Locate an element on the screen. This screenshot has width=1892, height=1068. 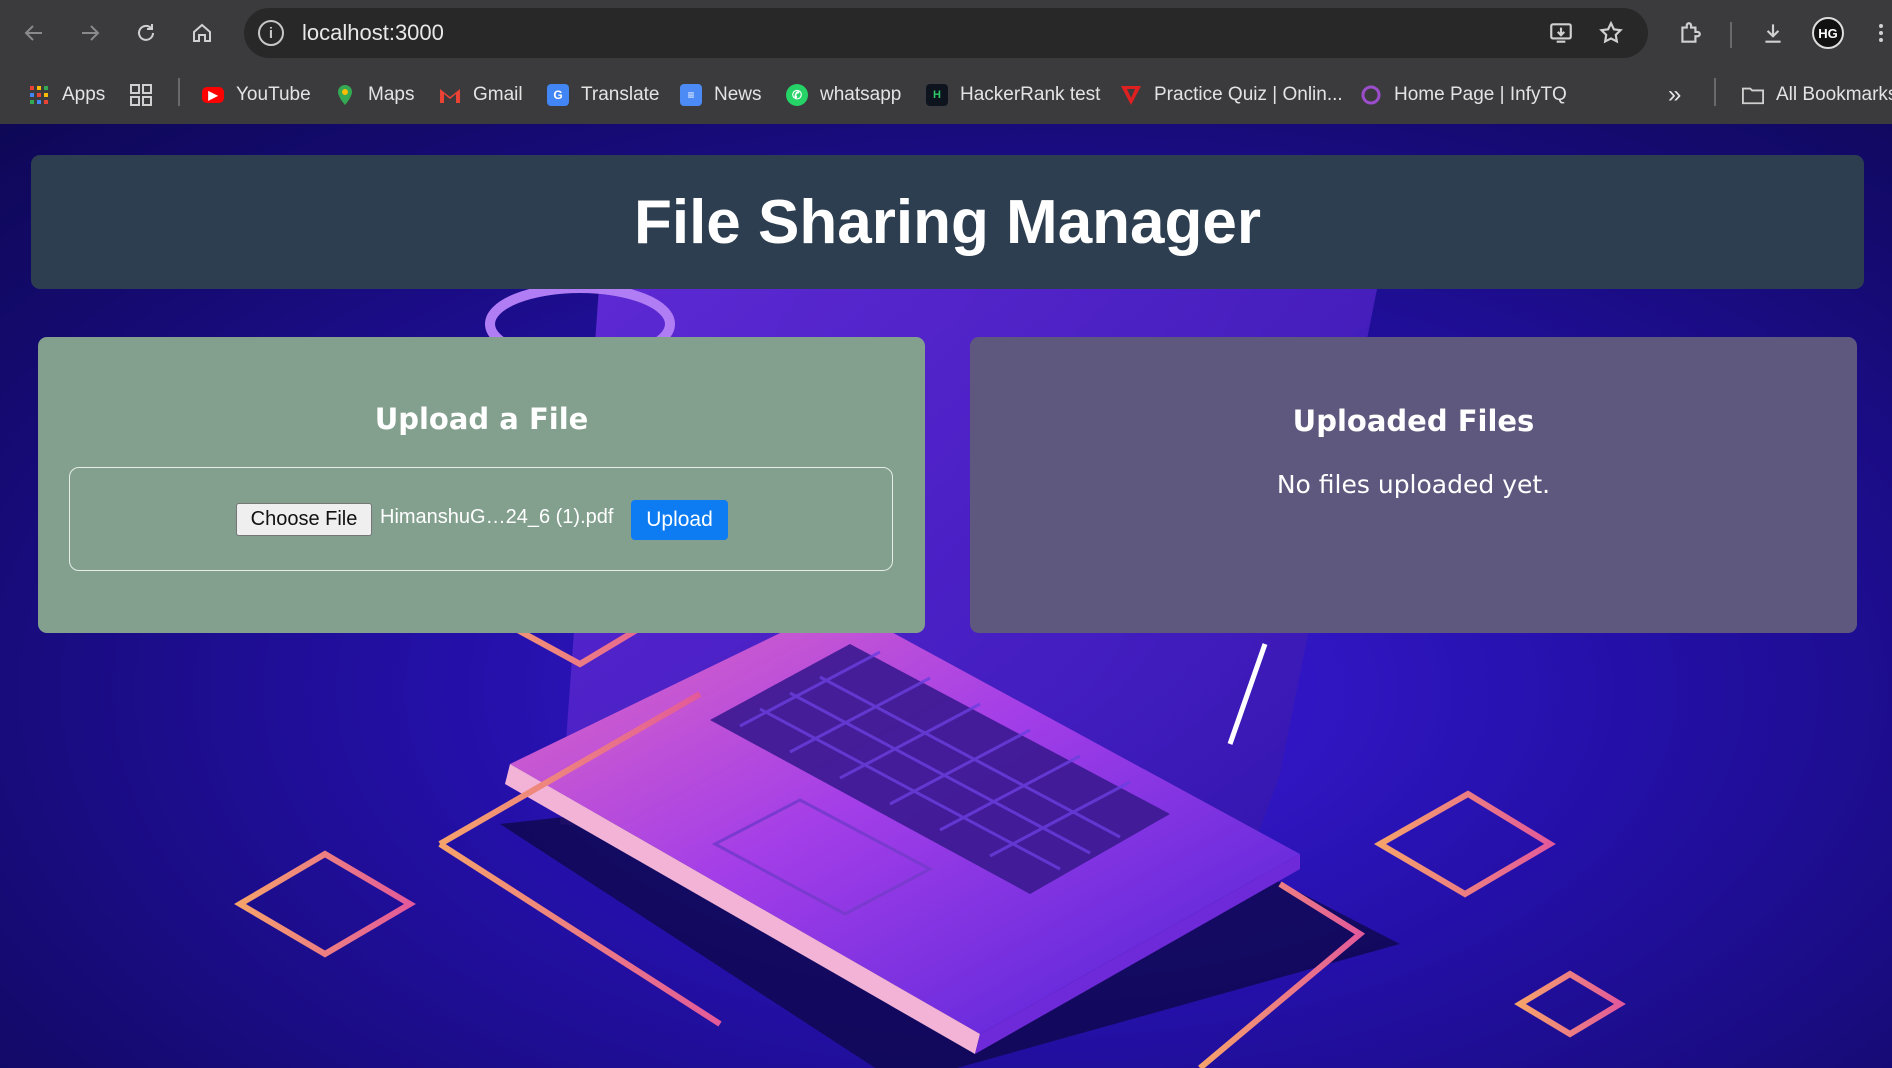
bookmark-maps: Maps is located at coordinates (374, 95).